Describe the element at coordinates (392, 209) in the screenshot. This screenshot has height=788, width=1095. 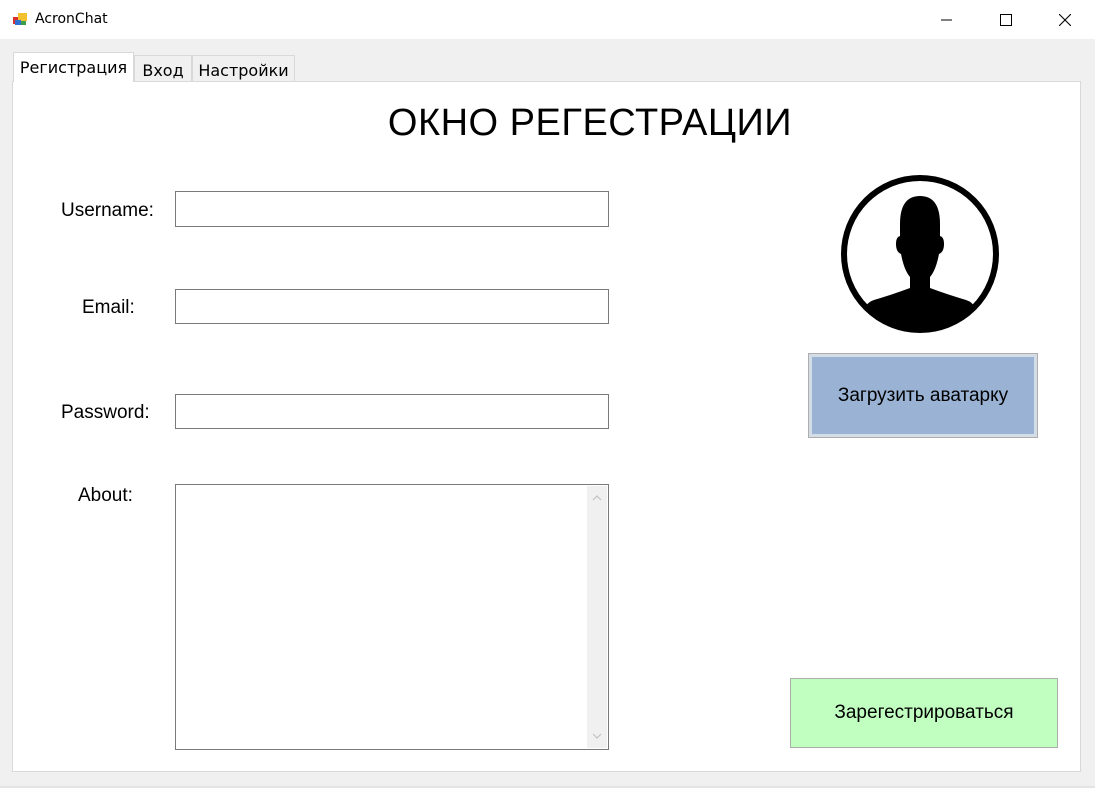
I see `username-field` at that location.